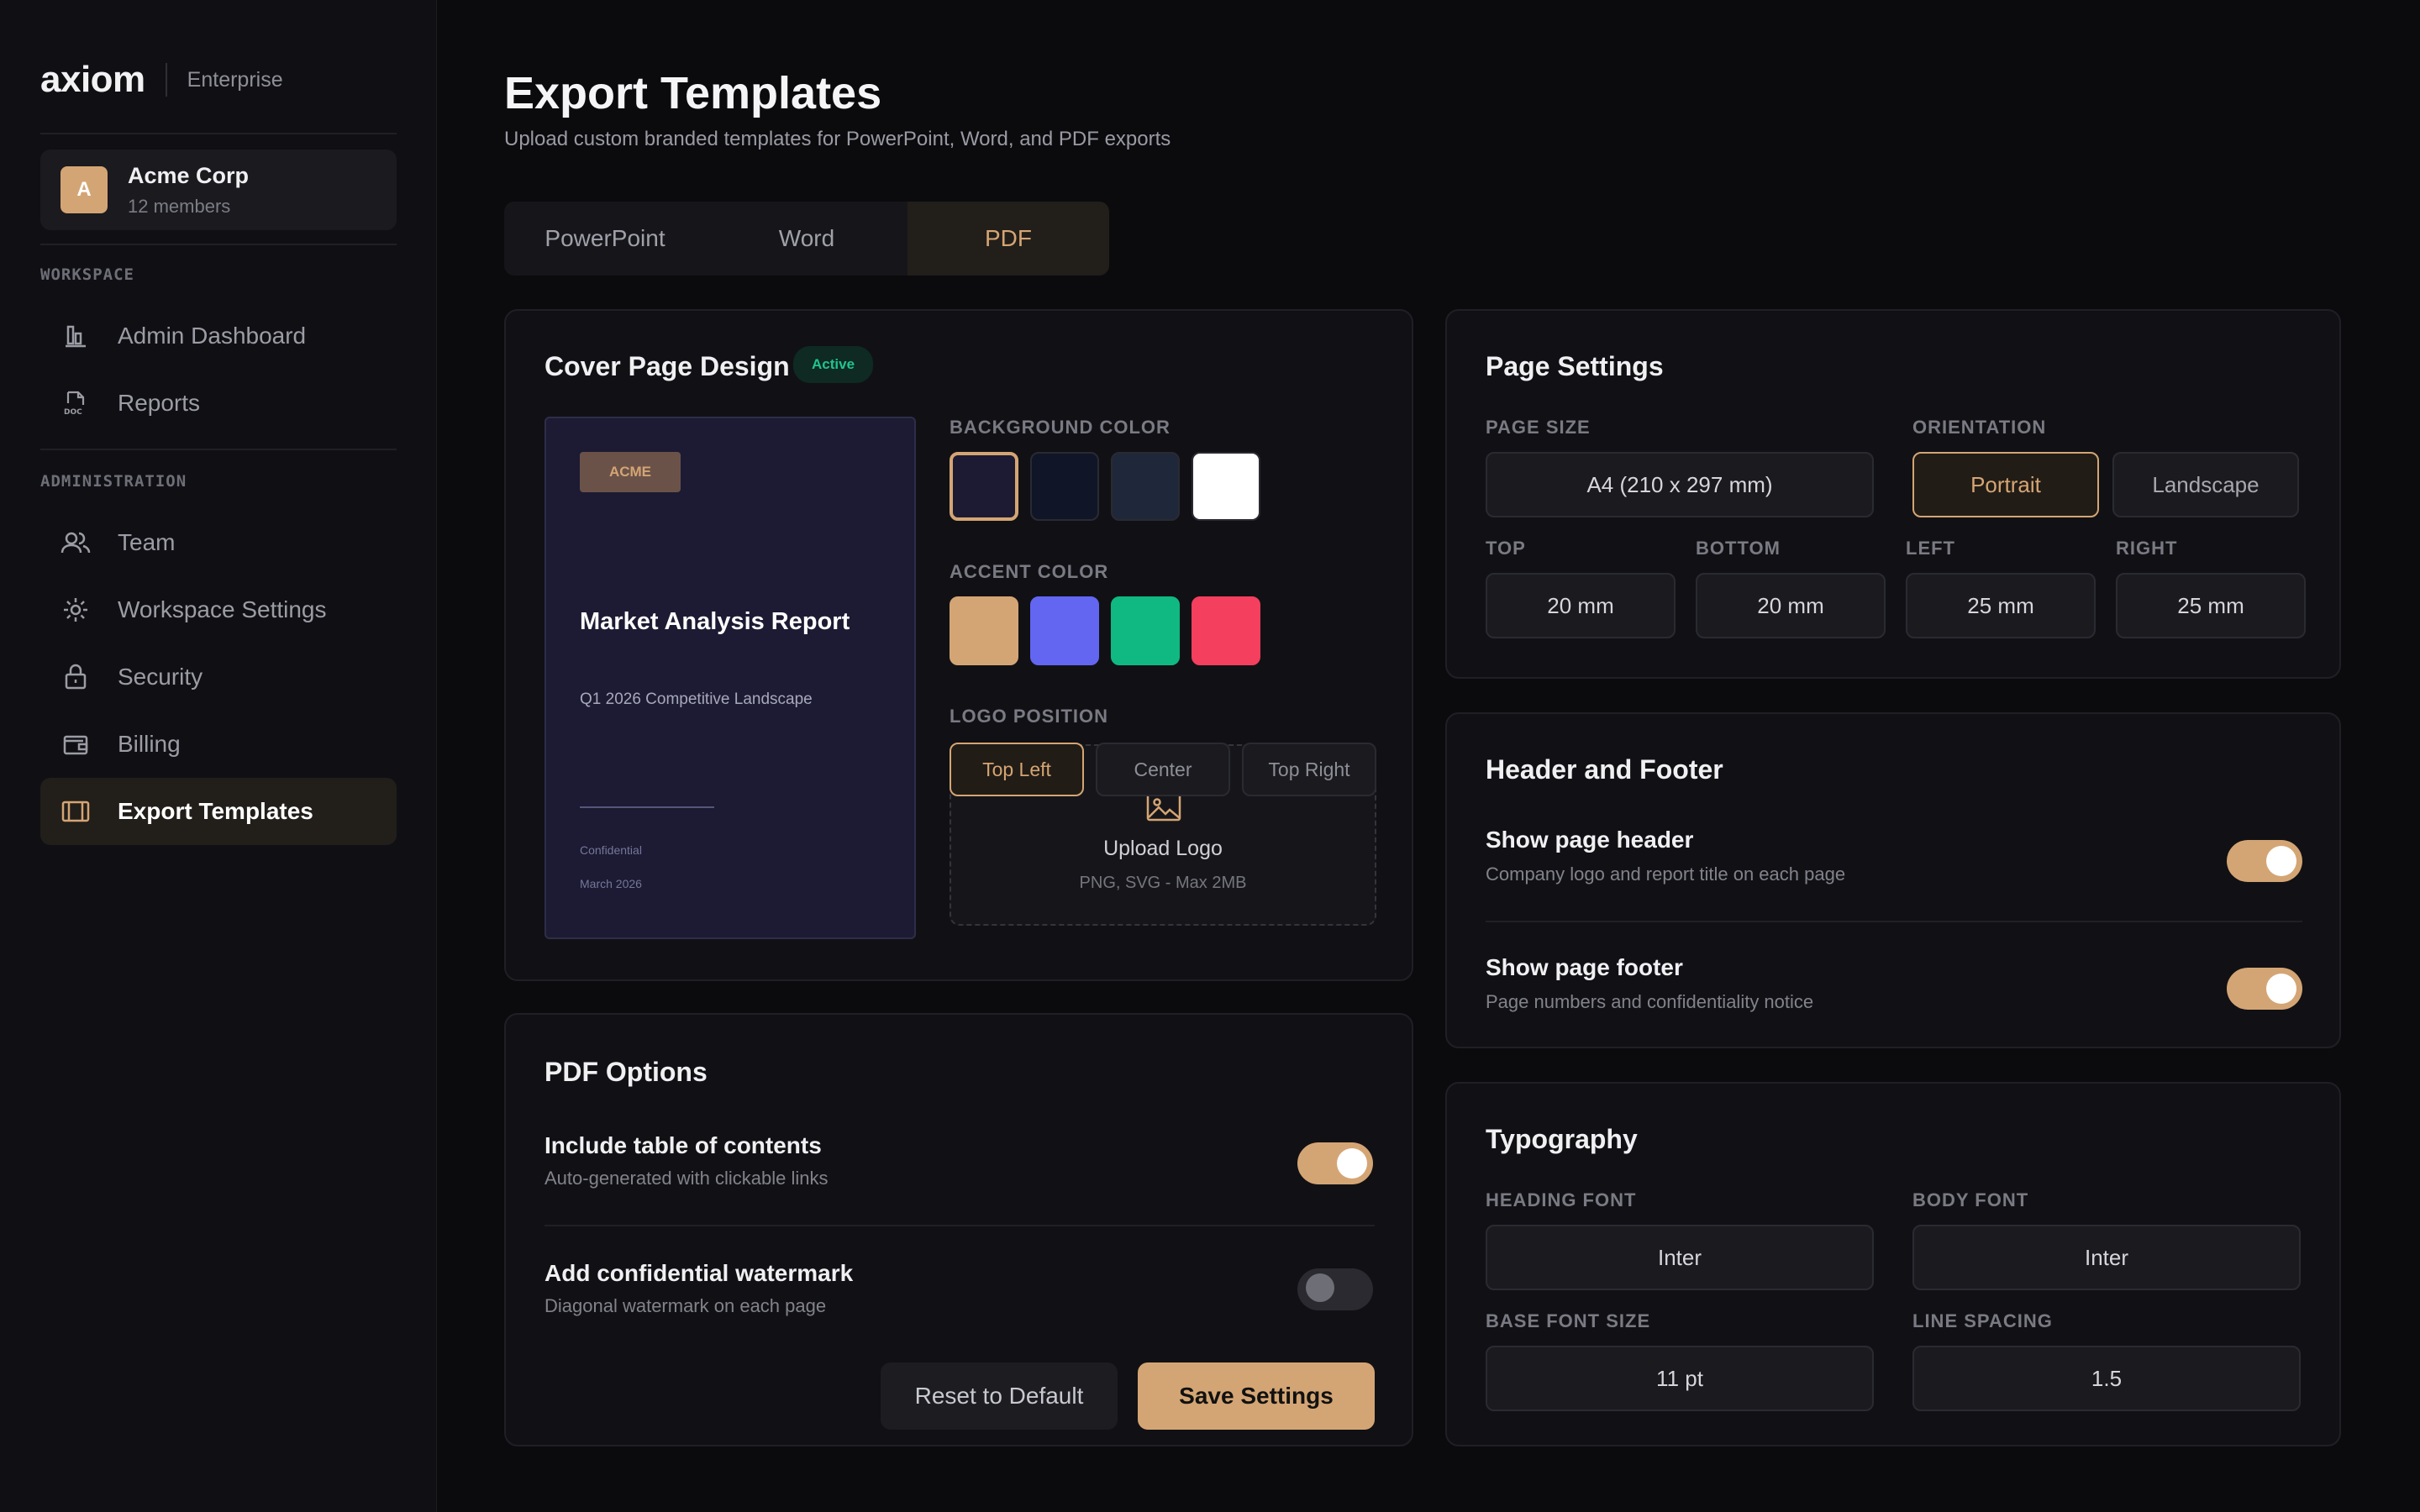  I want to click on logo-position-label: LOGO POSITION, so click(1029, 716).